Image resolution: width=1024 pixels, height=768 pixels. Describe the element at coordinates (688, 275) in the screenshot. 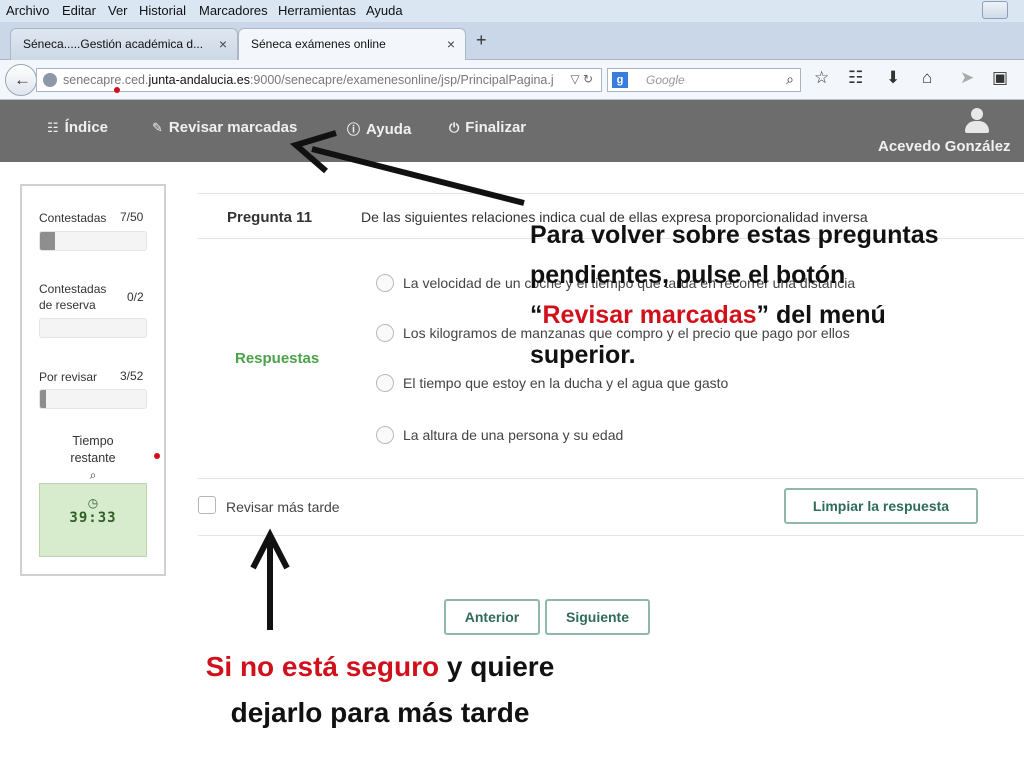

I see `annotation-top-line2: pendientes, pulse el botón` at that location.